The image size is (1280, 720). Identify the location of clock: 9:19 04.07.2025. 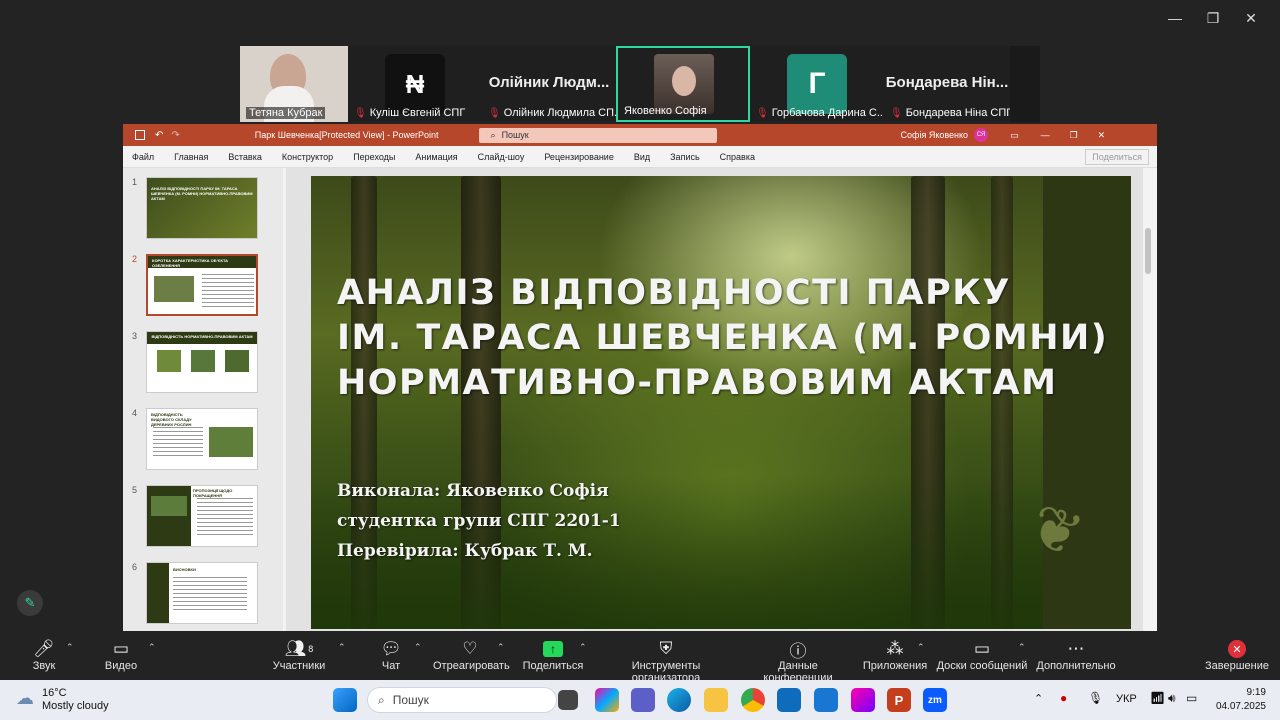
(1240, 700).